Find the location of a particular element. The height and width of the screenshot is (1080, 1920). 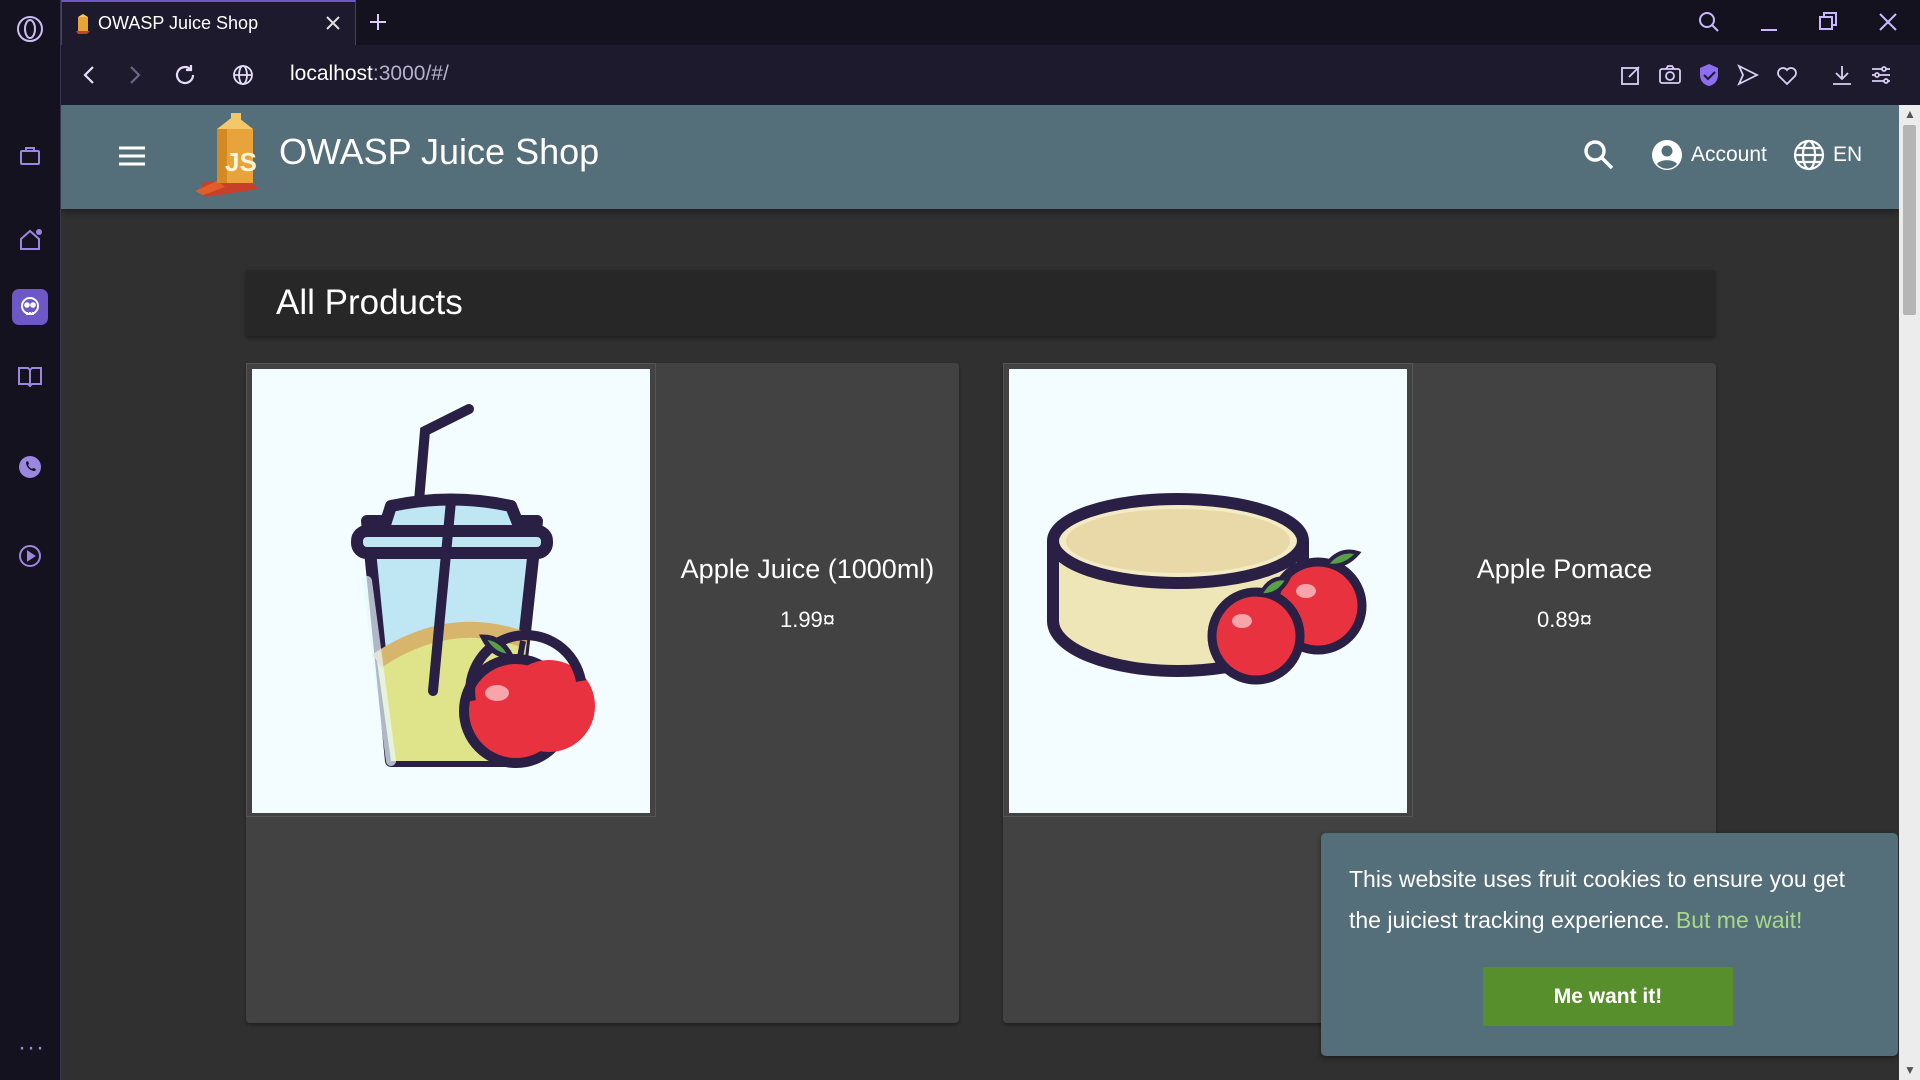

minimize-icon is located at coordinates (1769, 24).